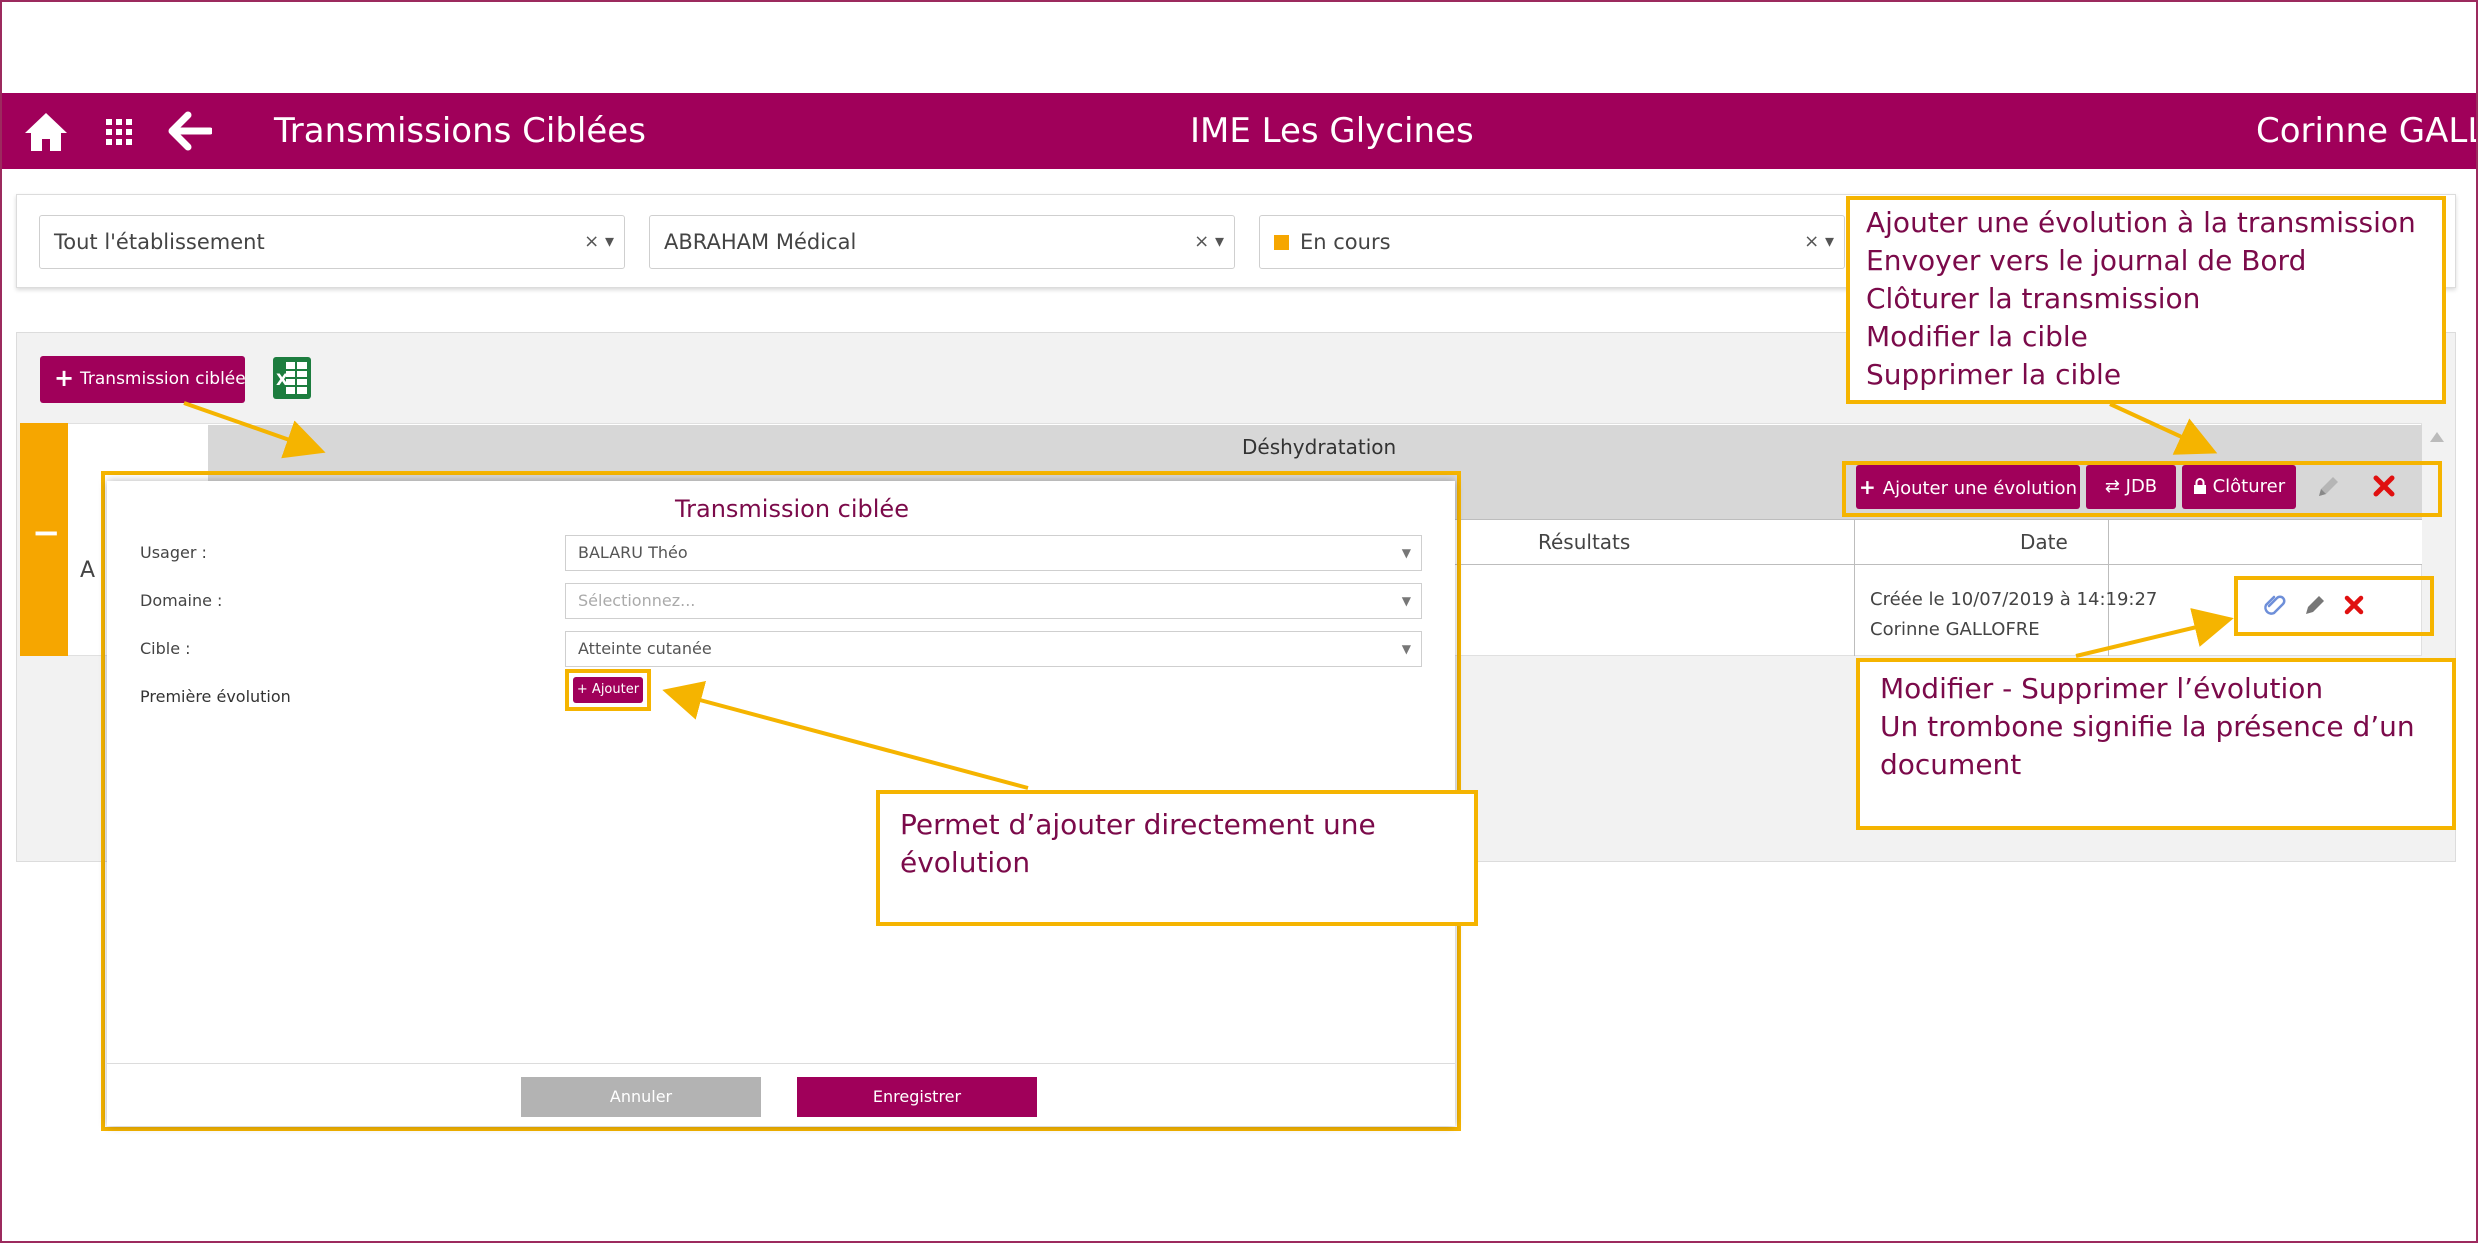  I want to click on apps-grid-icon, so click(119, 132).